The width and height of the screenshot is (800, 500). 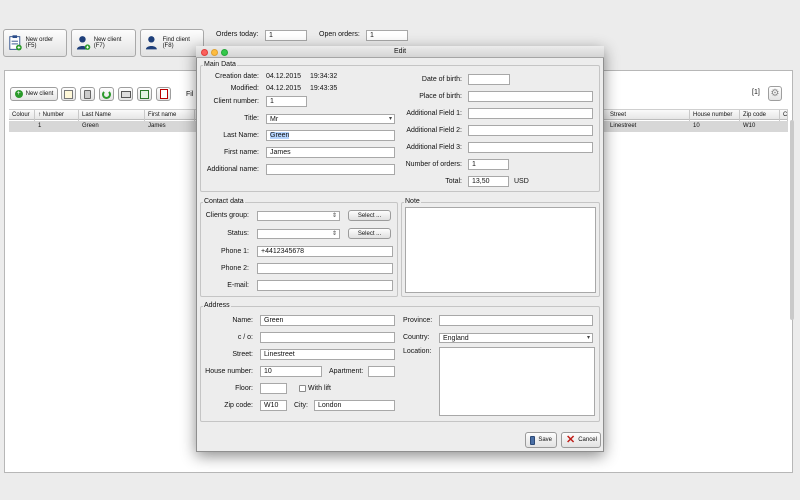 I want to click on column-header: ↑ Number, so click(x=57, y=115).